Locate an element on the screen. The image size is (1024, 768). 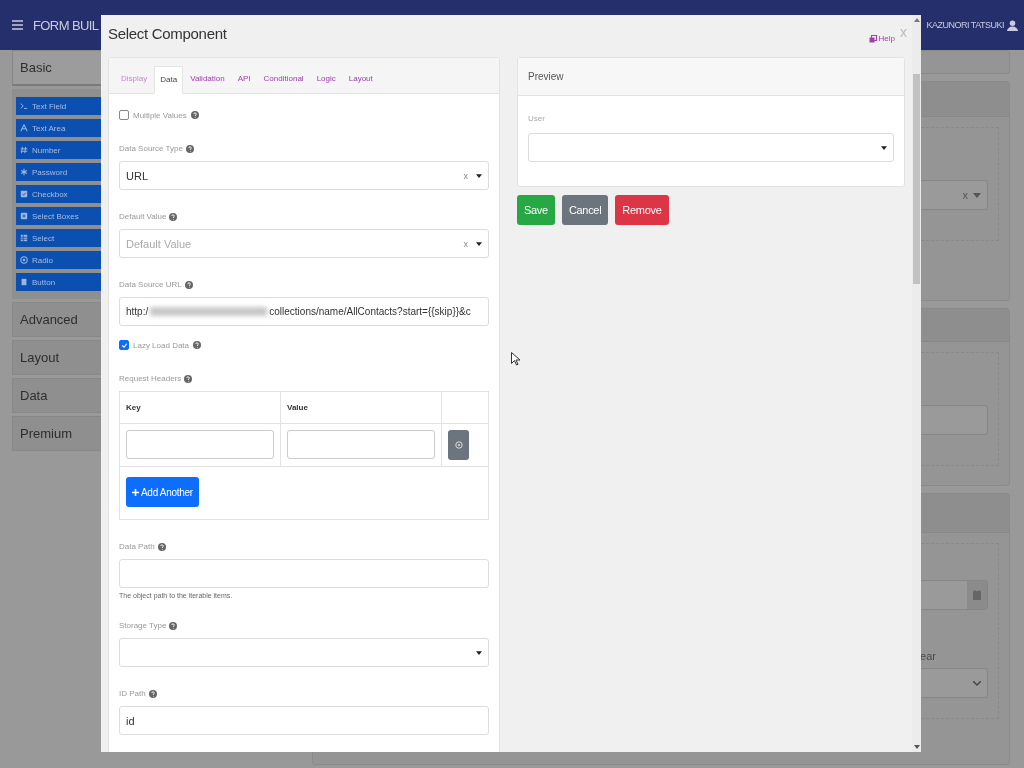
remove-icon is located at coordinates (458, 445).